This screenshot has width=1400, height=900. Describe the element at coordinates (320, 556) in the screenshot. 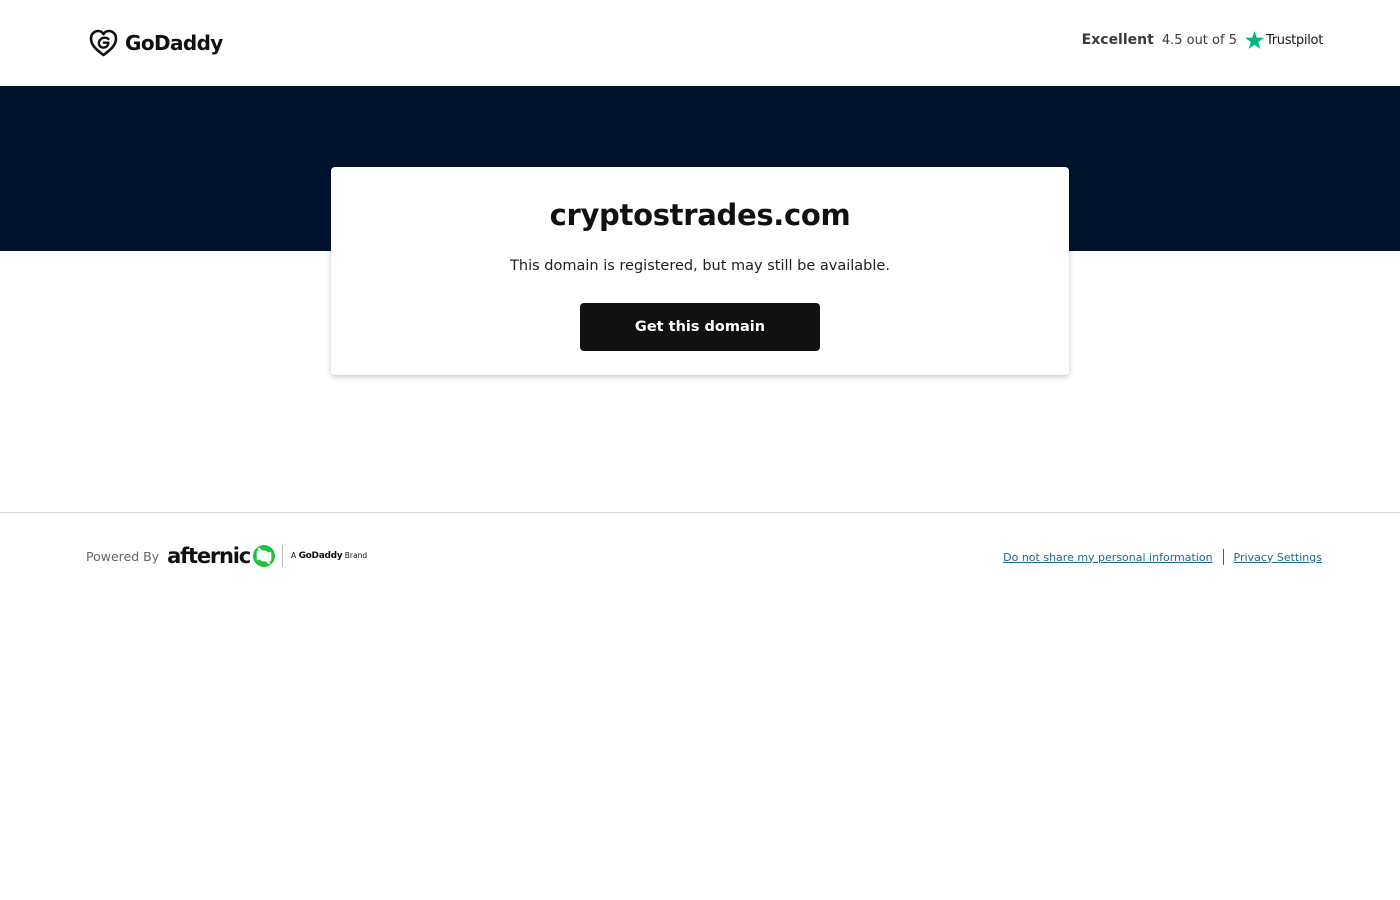

I see `godaddy-brand-name: GoDaddy` at that location.